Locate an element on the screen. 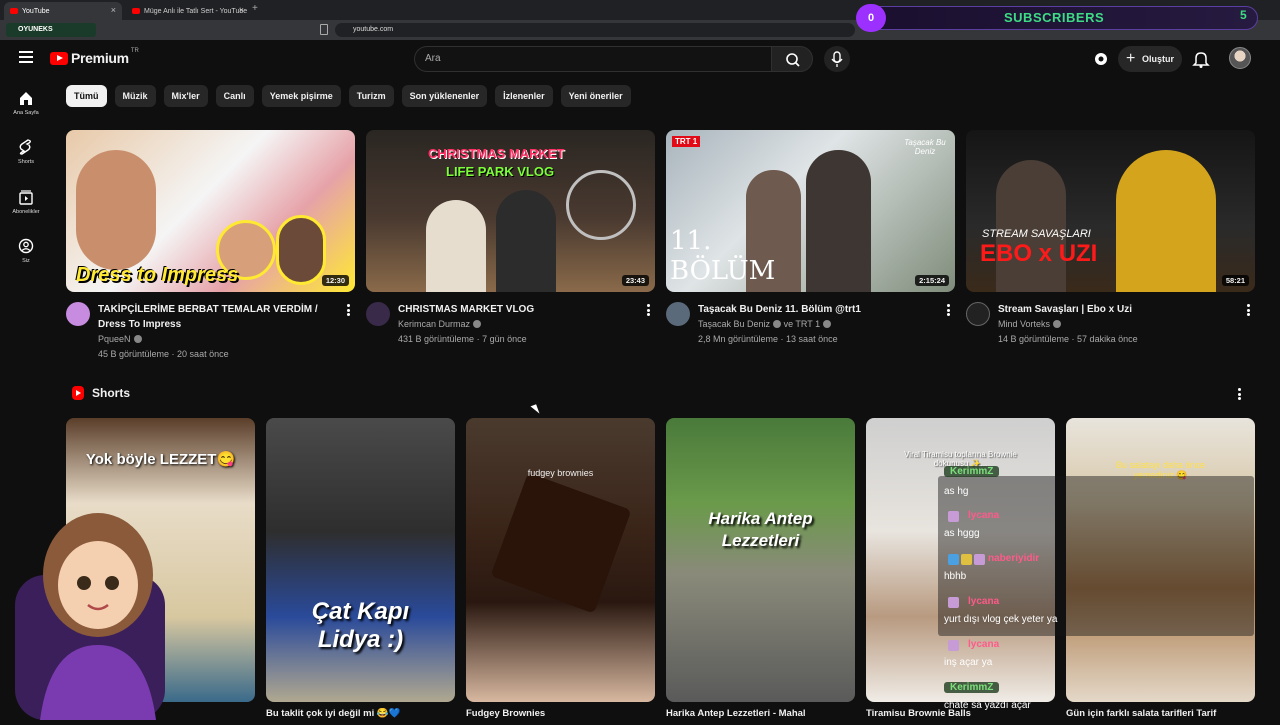 The height and width of the screenshot is (725, 1280). shorts-section-header: Shorts is located at coordinates (101, 393).